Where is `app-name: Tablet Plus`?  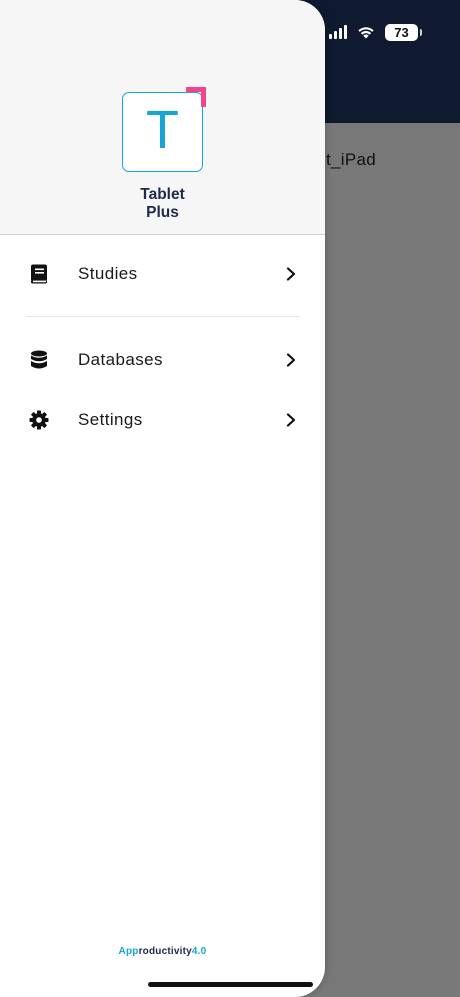
app-name: Tablet Plus is located at coordinates (162, 204).